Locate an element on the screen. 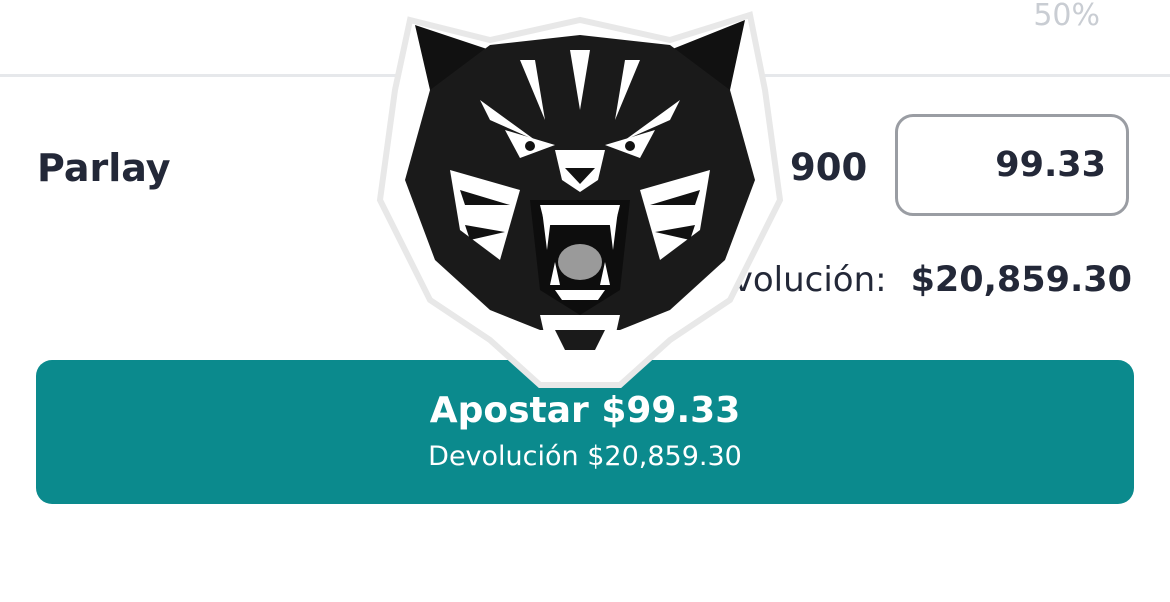 Image resolution: width=1170 pixels, height=602 pixels. place-bet-subtitle: Devolución $20,859.30 is located at coordinates (585, 456).